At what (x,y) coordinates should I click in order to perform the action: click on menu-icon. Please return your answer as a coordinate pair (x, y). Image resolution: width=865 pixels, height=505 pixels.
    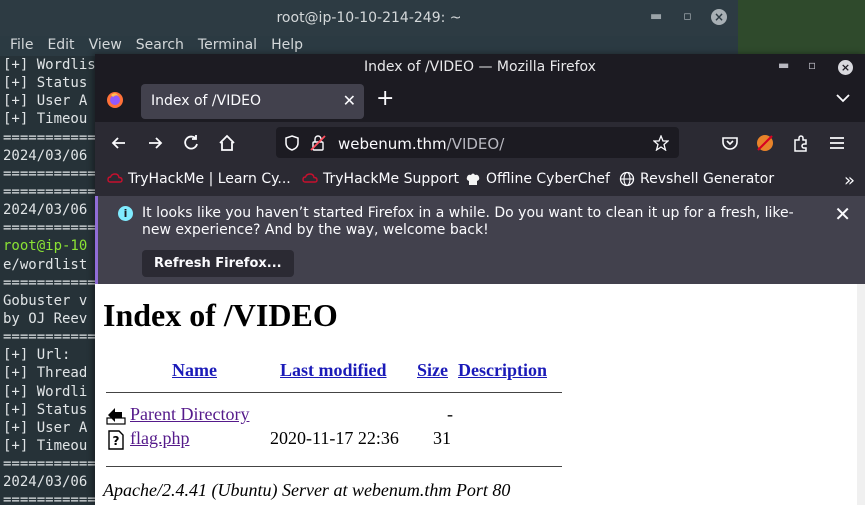
    Looking at the image, I should click on (837, 143).